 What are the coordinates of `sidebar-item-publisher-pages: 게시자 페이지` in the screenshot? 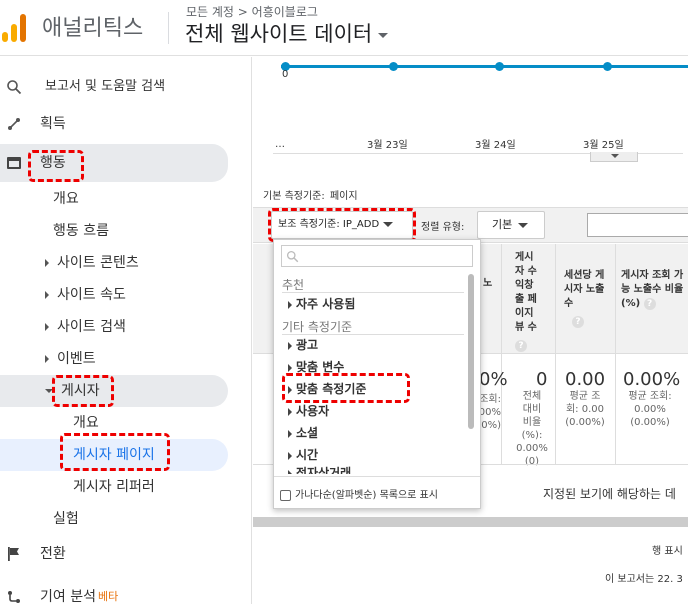 It's located at (114, 455).